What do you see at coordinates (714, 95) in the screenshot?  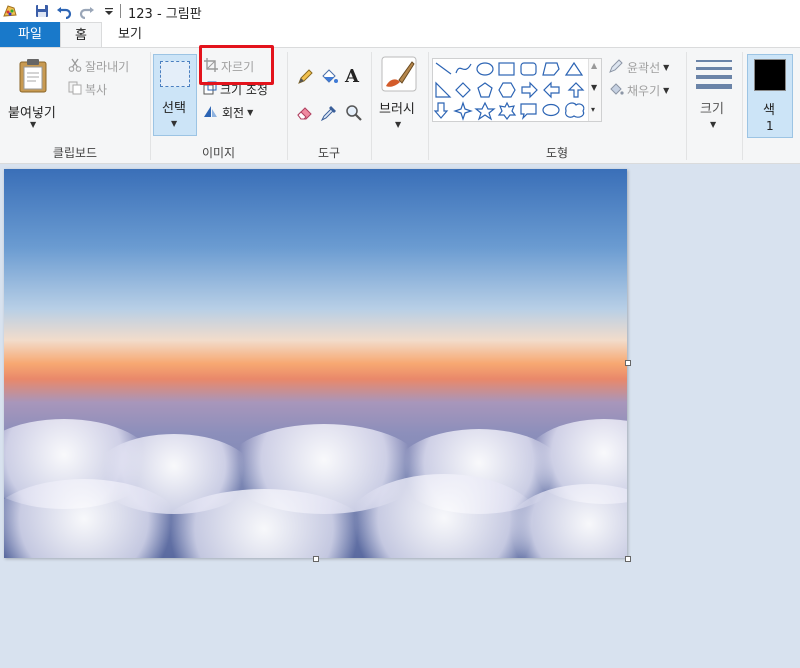 I see `size-button: 크기 ▼` at bounding box center [714, 95].